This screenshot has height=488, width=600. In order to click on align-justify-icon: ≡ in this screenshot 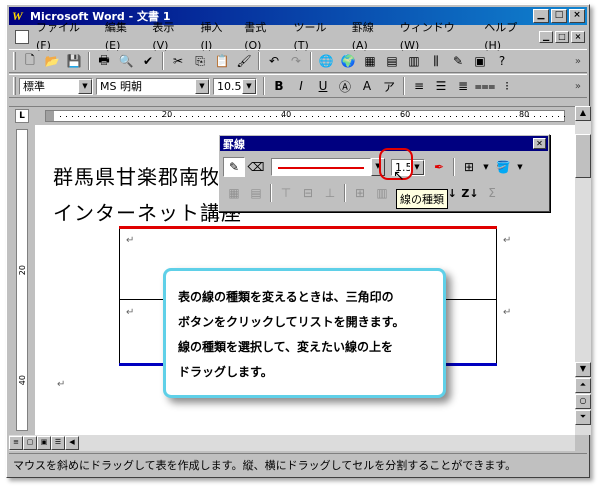, I will do `click(419, 86)`.